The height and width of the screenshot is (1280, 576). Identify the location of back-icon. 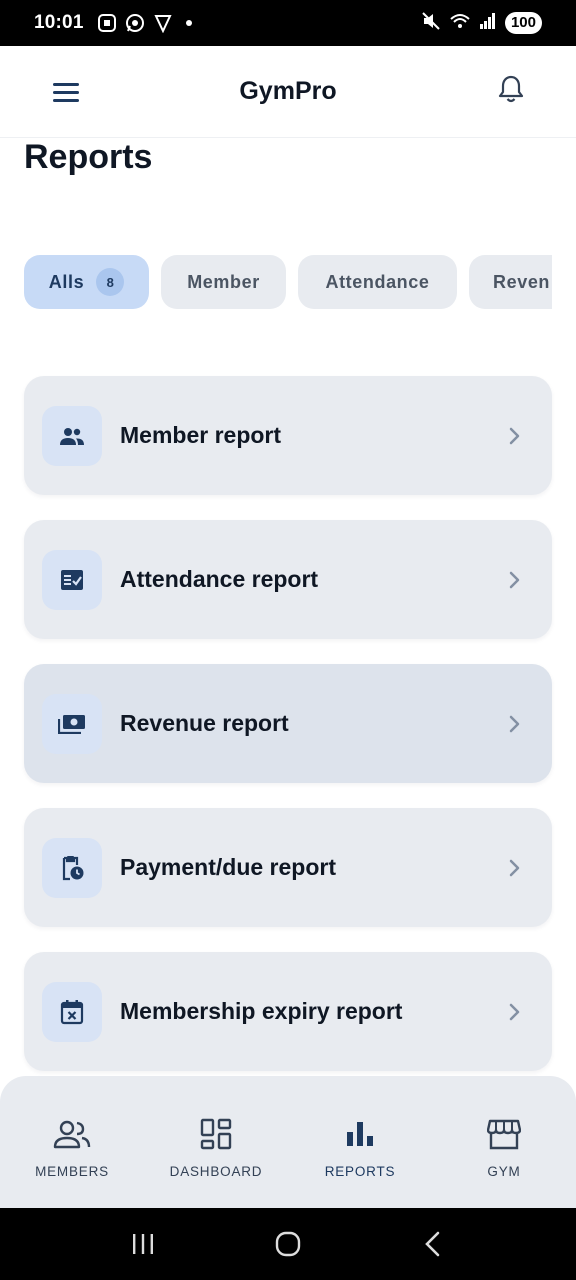
(433, 1244).